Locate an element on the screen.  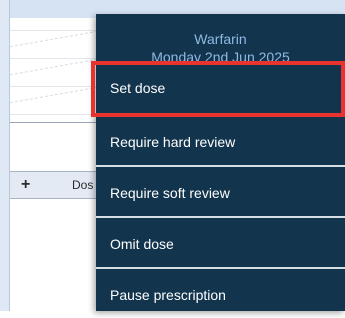
menu-item-require-soft-review: Require soft review is located at coordinates (220, 193).